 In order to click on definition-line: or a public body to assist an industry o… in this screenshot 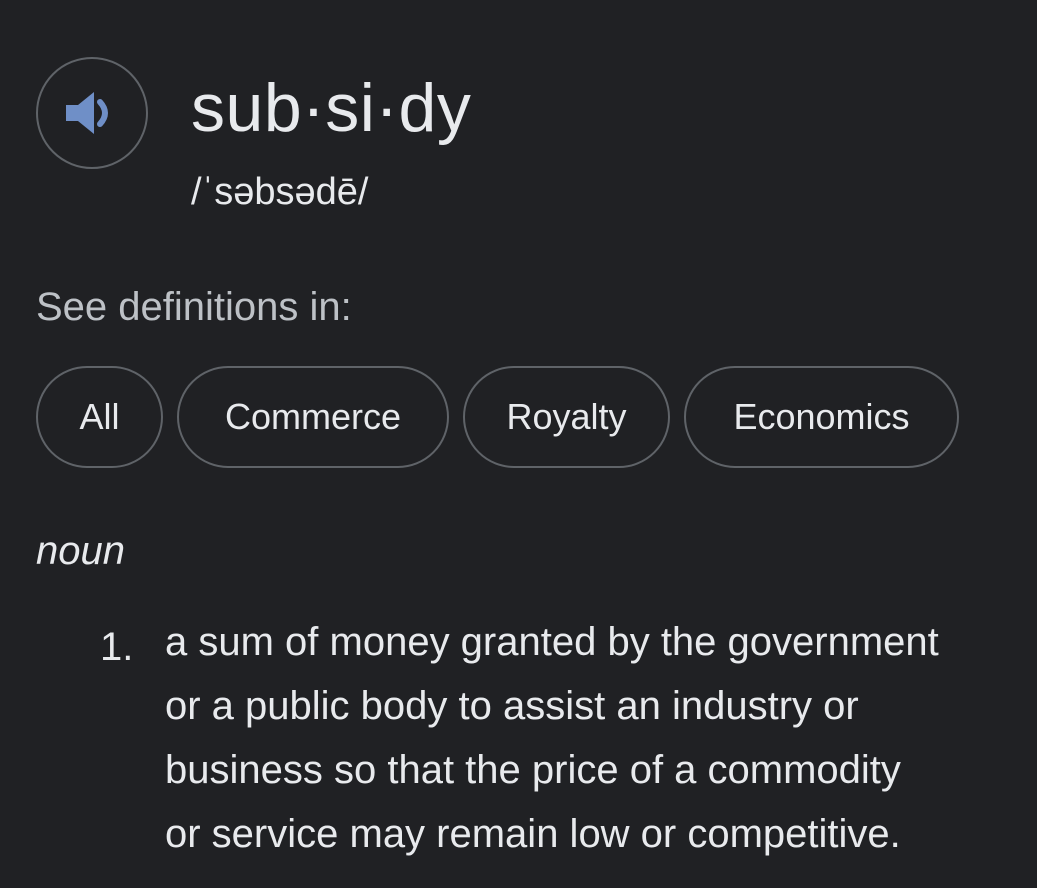, I will do `click(512, 706)`.